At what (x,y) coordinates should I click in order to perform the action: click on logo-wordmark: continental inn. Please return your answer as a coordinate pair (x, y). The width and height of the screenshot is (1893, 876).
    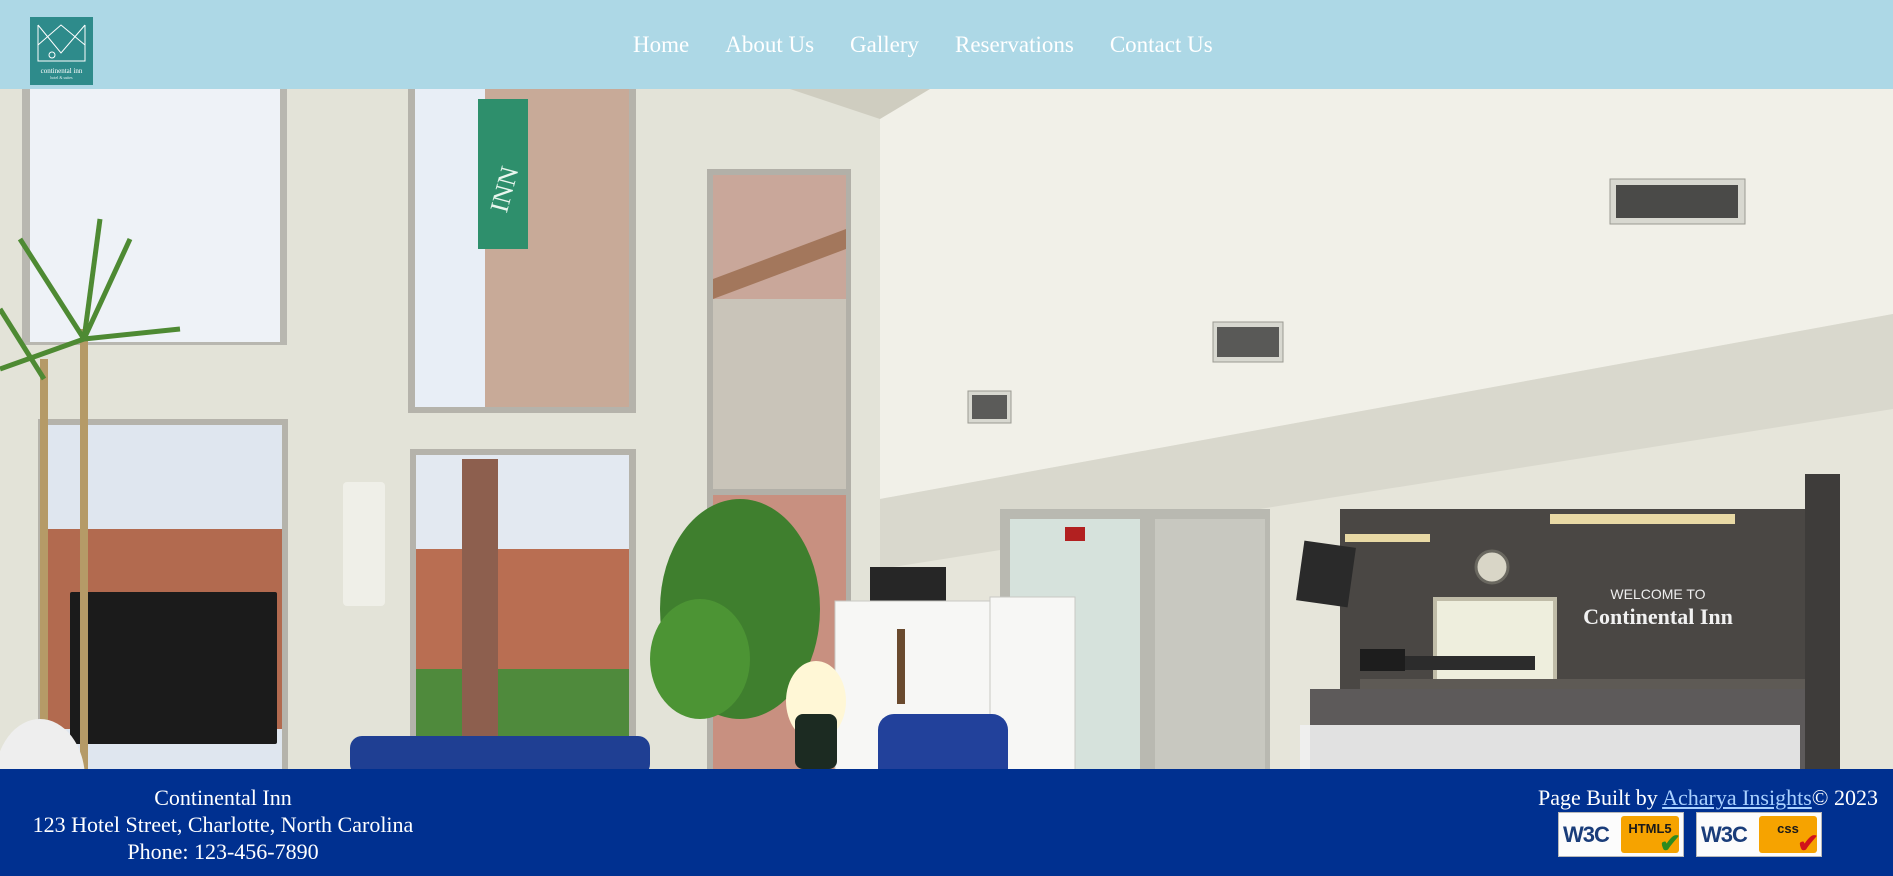
    Looking at the image, I should click on (61, 71).